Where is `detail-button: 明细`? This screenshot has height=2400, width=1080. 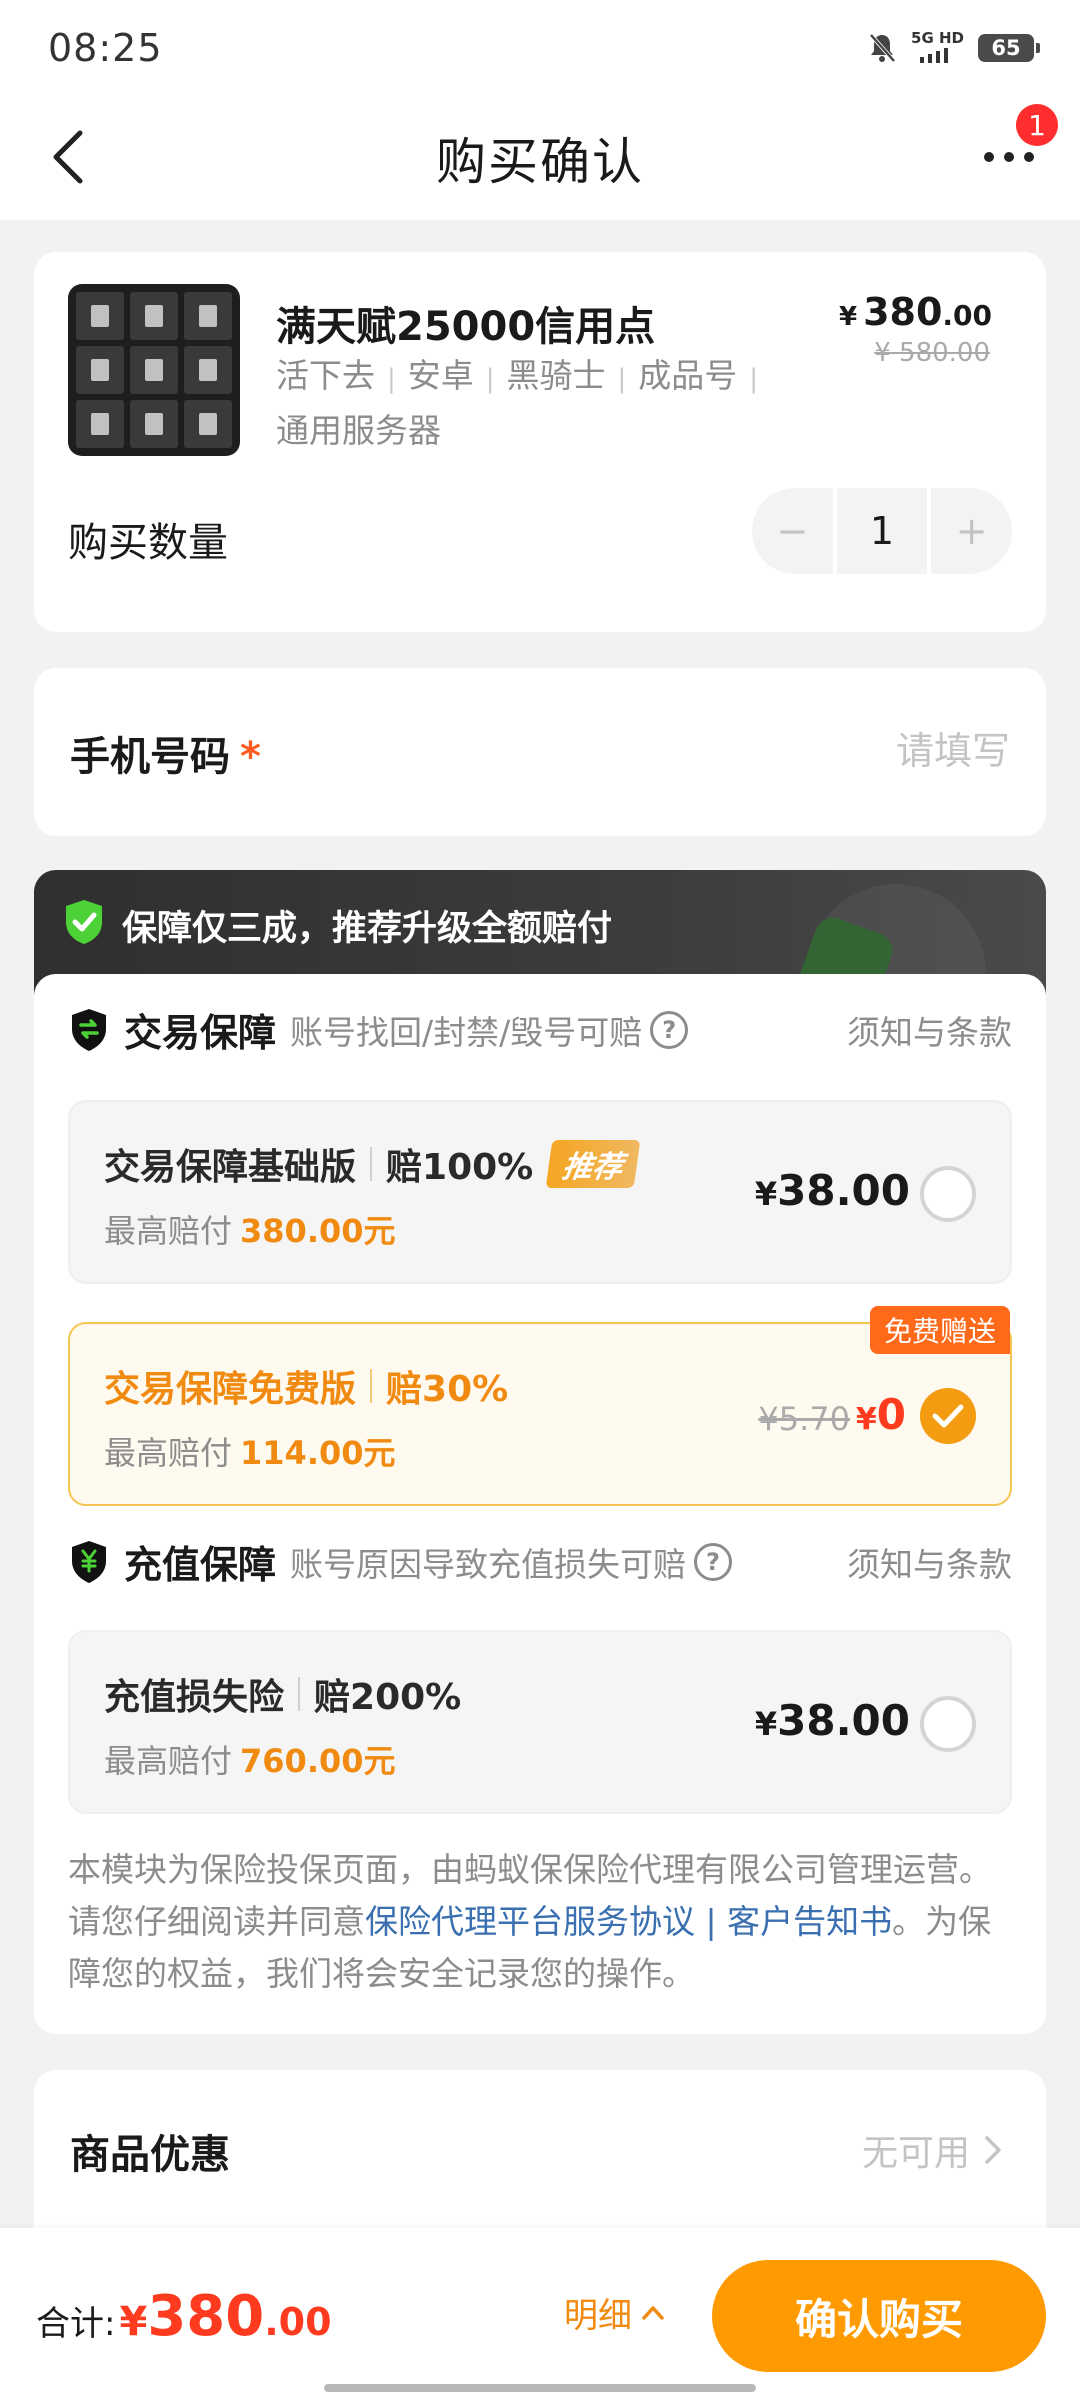
detail-button: 明细 is located at coordinates (615, 2312).